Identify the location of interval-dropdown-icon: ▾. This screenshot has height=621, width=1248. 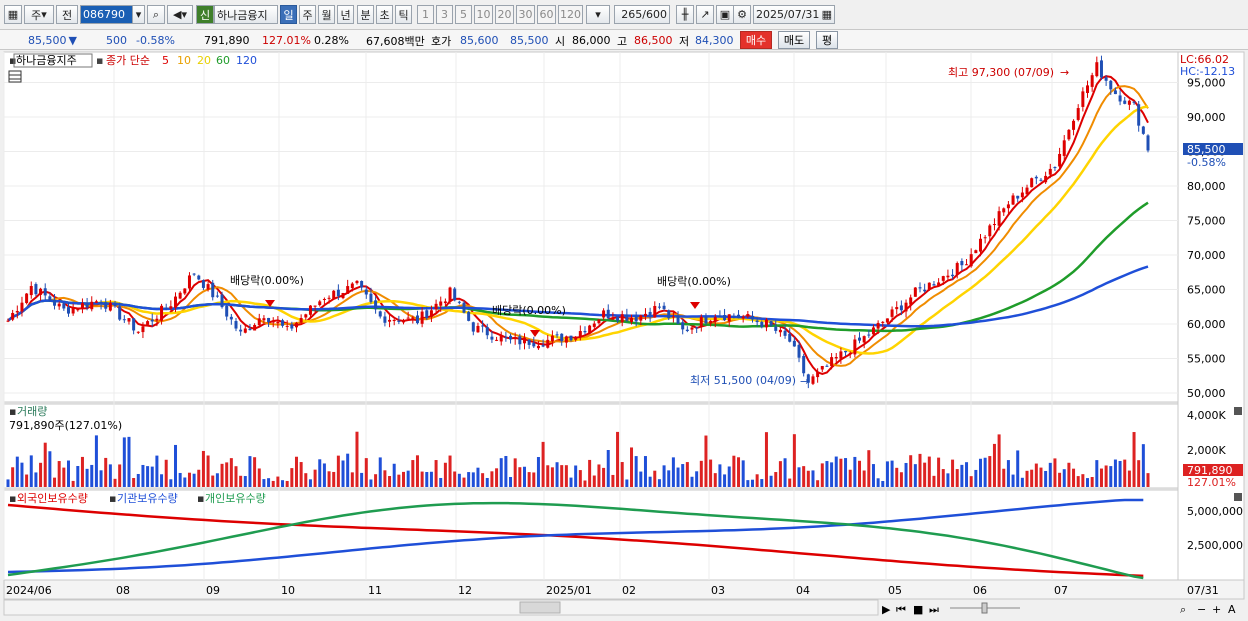
(598, 14).